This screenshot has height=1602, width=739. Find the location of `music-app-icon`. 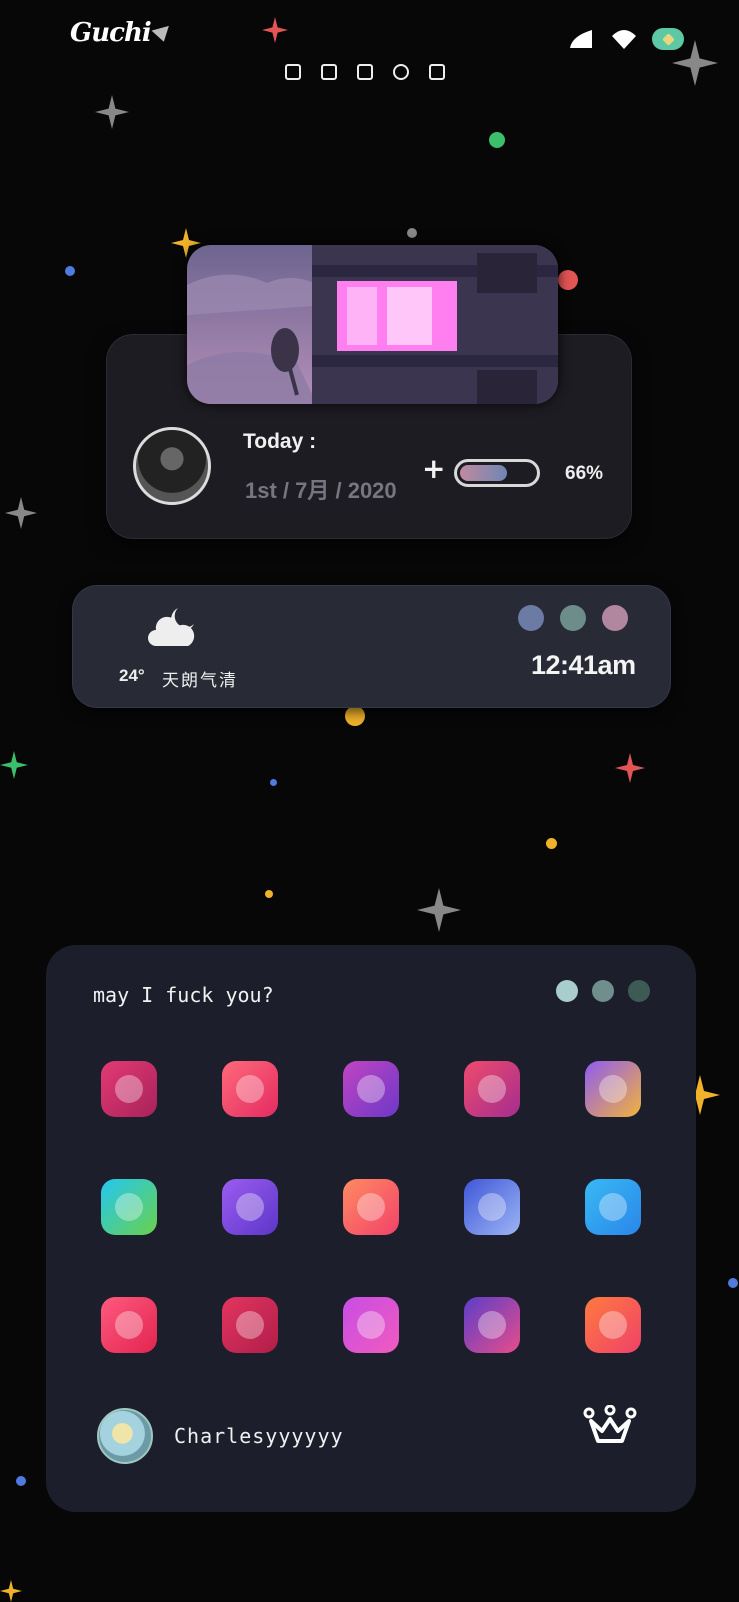

music-app-icon is located at coordinates (491, 1325).